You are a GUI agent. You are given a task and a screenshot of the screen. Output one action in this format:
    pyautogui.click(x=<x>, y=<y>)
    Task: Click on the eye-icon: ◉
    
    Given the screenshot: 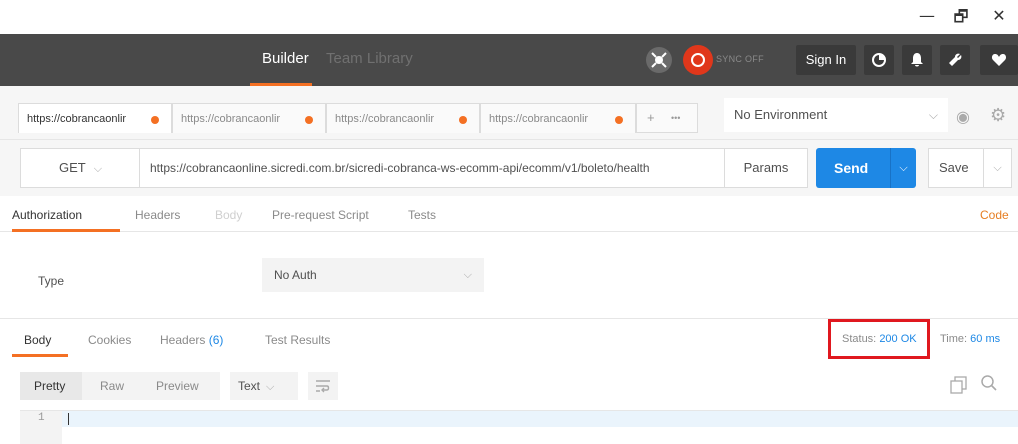 What is the action you would take?
    pyautogui.click(x=963, y=116)
    